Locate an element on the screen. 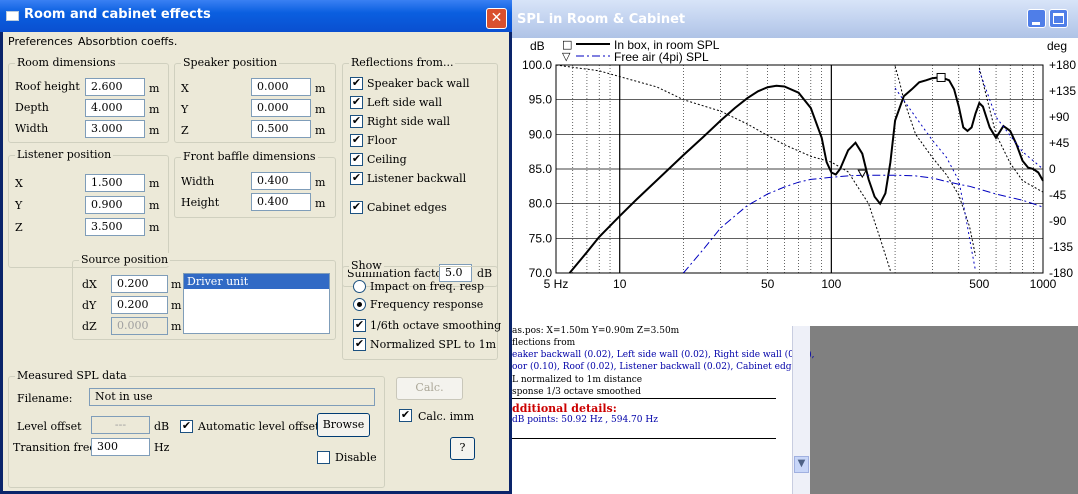 The width and height of the screenshot is (1078, 494). menu-absorption-coeffs: Absorbtion coeffs. is located at coordinates (127, 41).